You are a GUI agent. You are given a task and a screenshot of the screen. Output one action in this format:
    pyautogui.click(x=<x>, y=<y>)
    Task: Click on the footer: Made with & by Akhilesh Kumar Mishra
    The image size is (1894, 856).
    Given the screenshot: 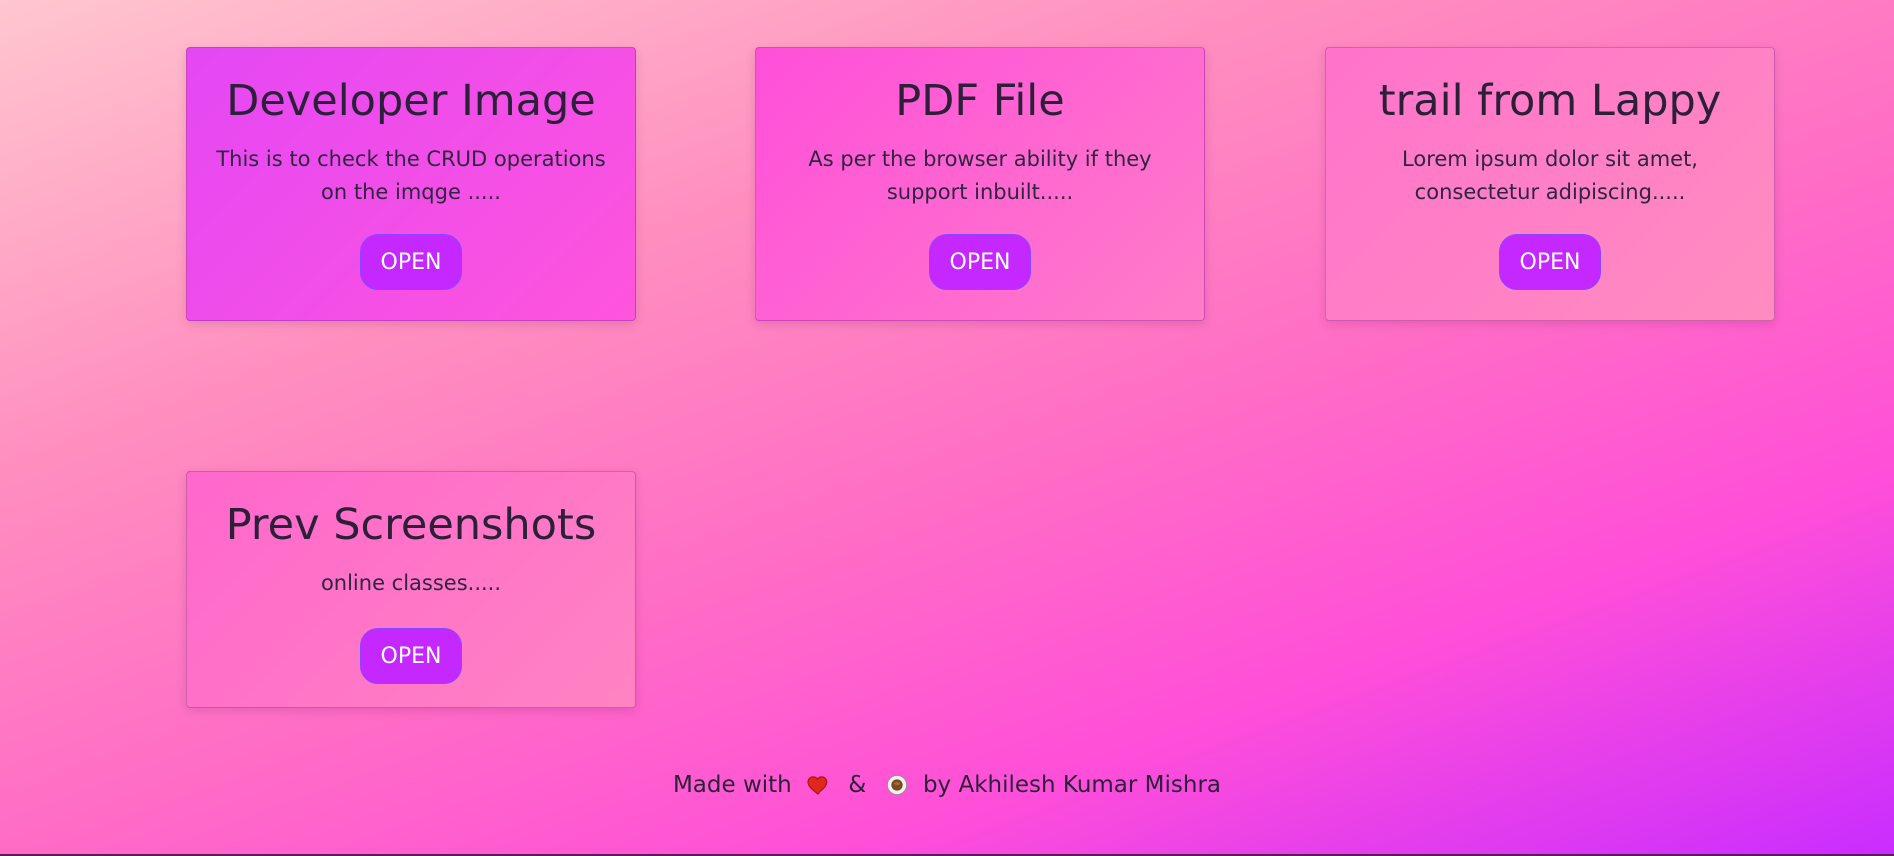 What is the action you would take?
    pyautogui.click(x=947, y=785)
    